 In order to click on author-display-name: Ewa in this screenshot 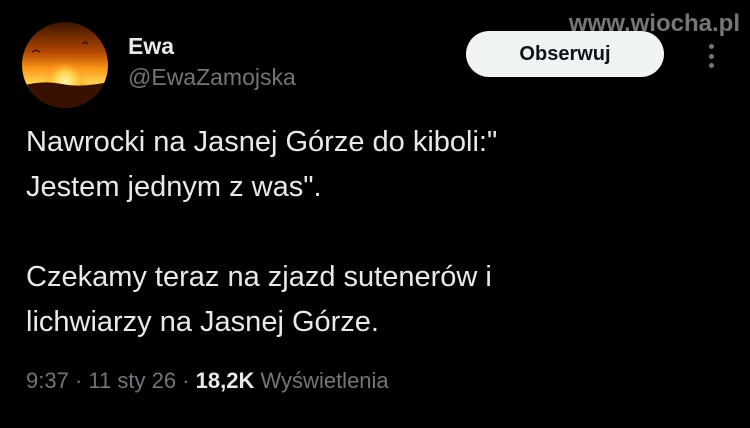, I will do `click(151, 46)`.